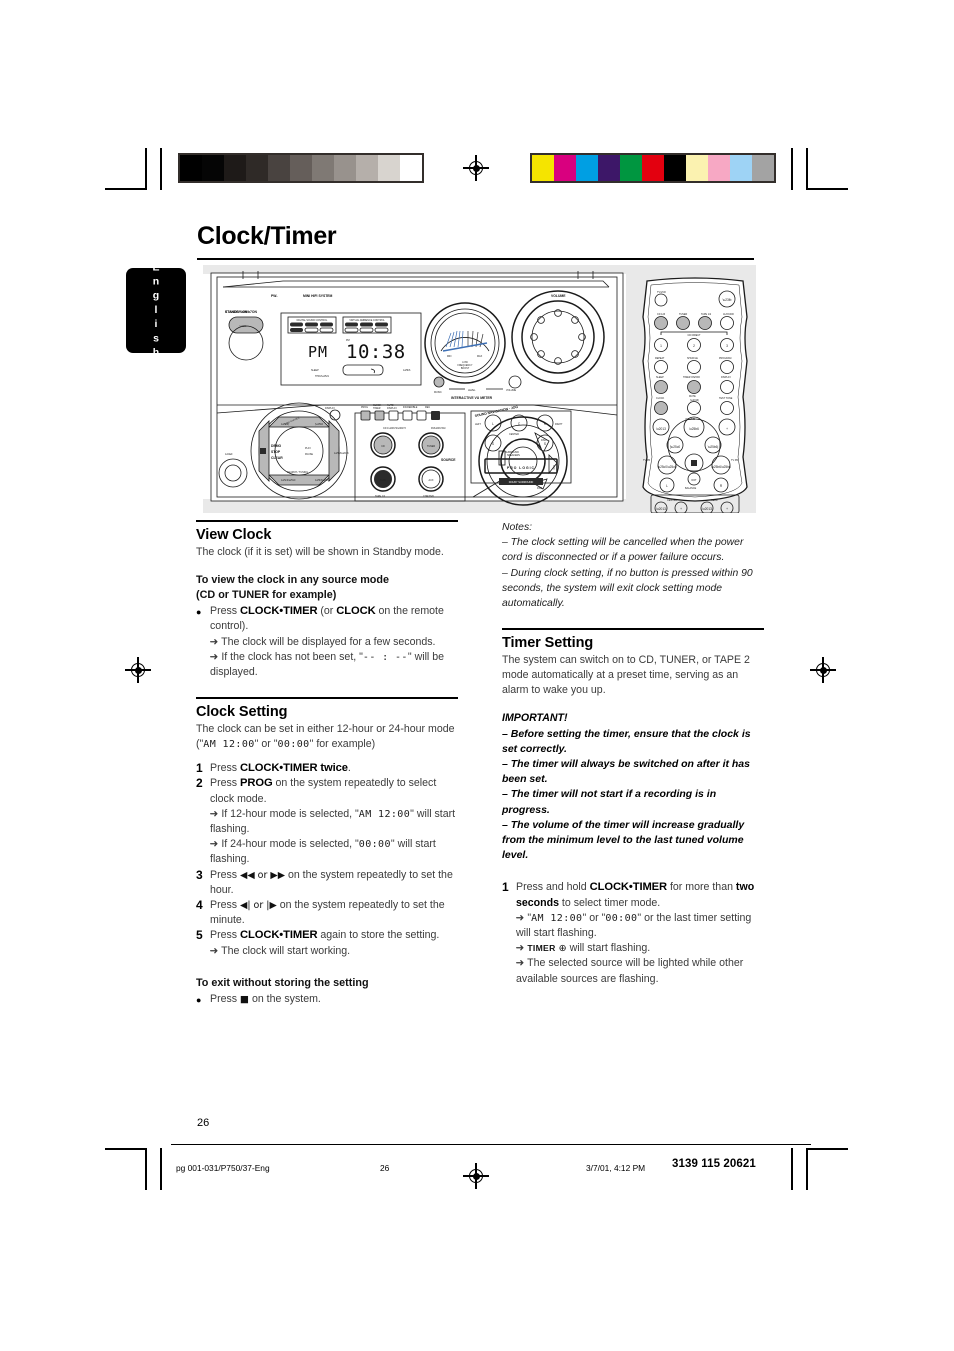 The height and width of the screenshot is (1351, 954). Describe the element at coordinates (258, 906) in the screenshot. I see `prev-next-icon: ◀| or |▶` at that location.